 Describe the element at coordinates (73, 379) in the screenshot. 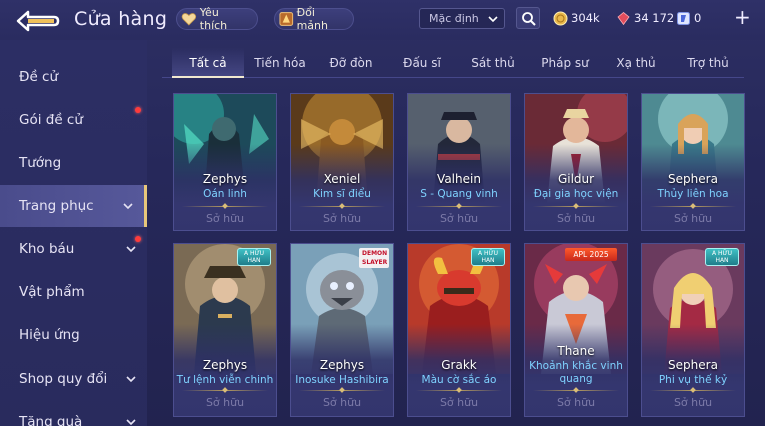

I see `sidebar-item-exchange-shop: Shop quy đổi` at that location.